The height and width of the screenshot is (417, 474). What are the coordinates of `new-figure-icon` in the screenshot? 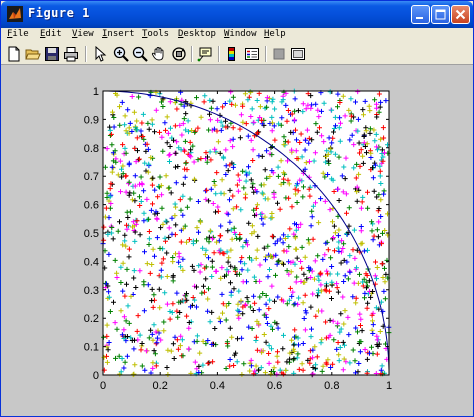 It's located at (14, 54).